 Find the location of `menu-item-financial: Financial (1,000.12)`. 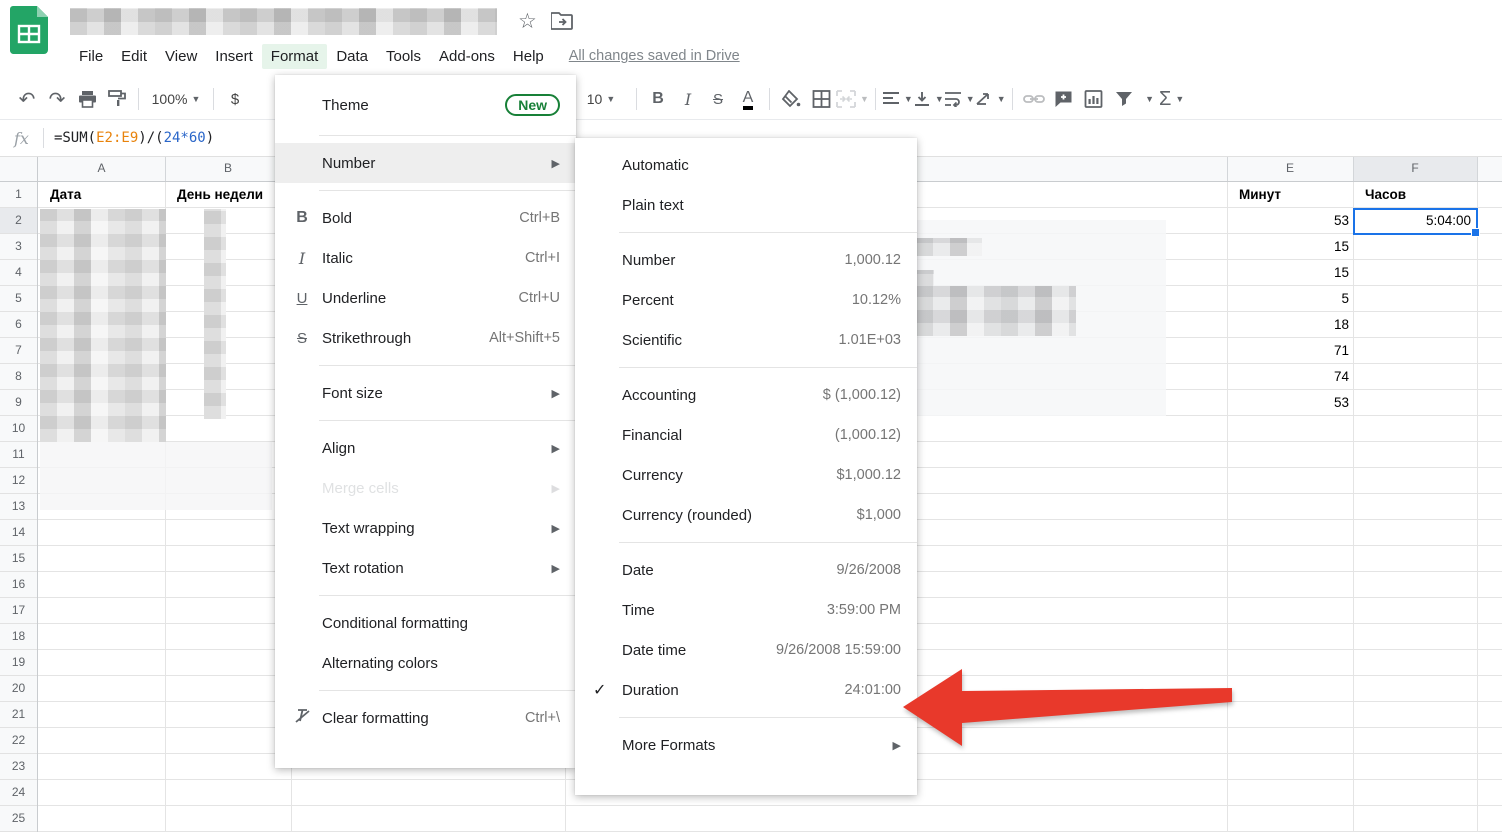

menu-item-financial: Financial (1,000.12) is located at coordinates (746, 435).